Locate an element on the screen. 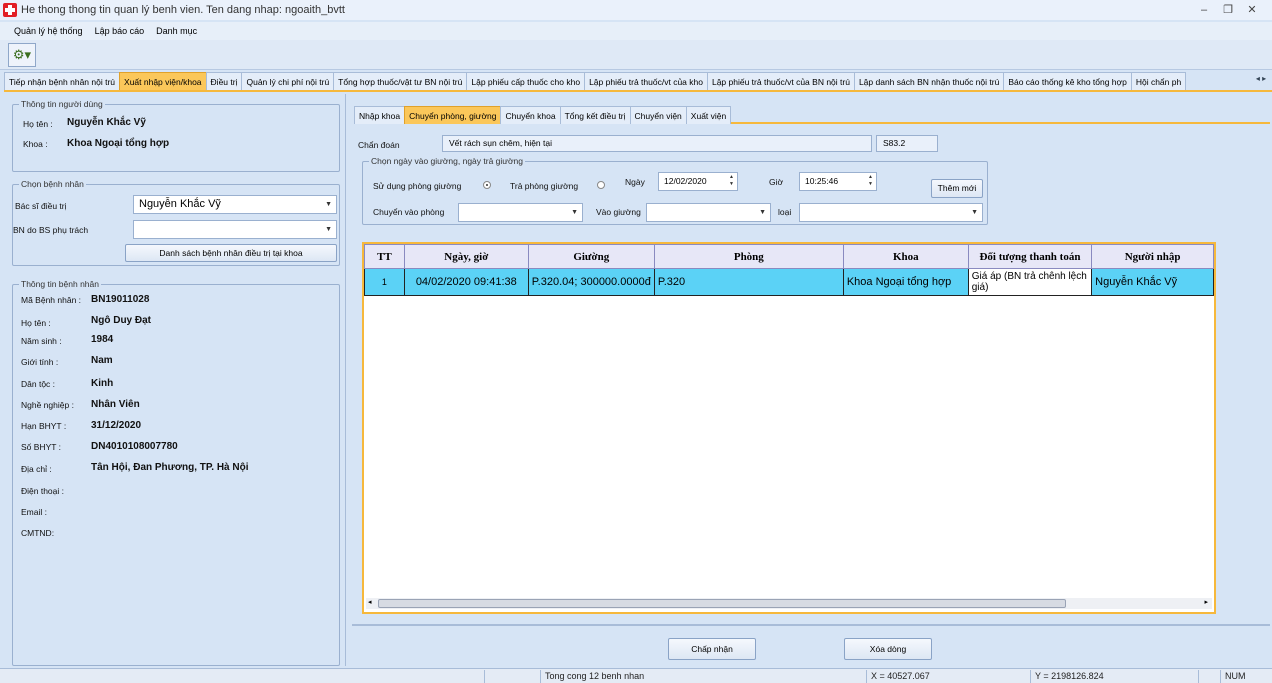 This screenshot has width=1272, height=683. app-logo-icon is located at coordinates (10, 10).